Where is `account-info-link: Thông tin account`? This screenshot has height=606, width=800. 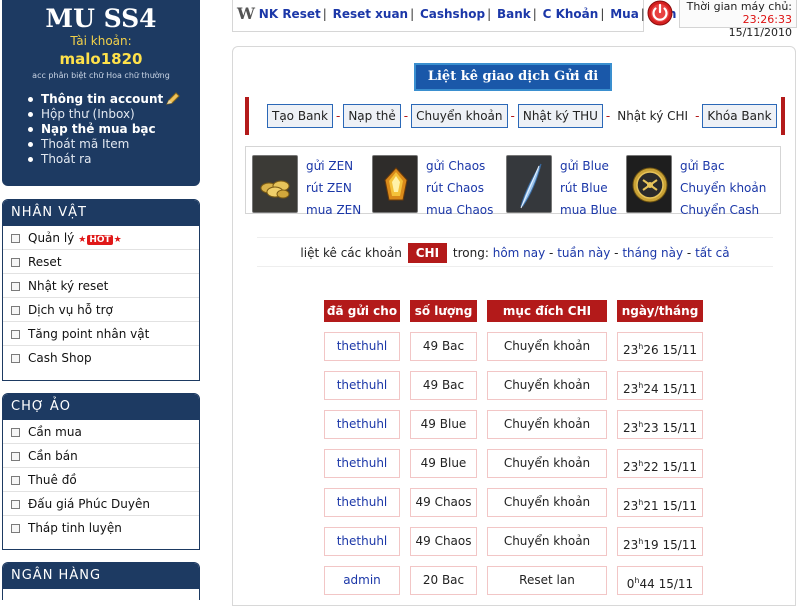
account-info-link: Thông tin account is located at coordinates (114, 99).